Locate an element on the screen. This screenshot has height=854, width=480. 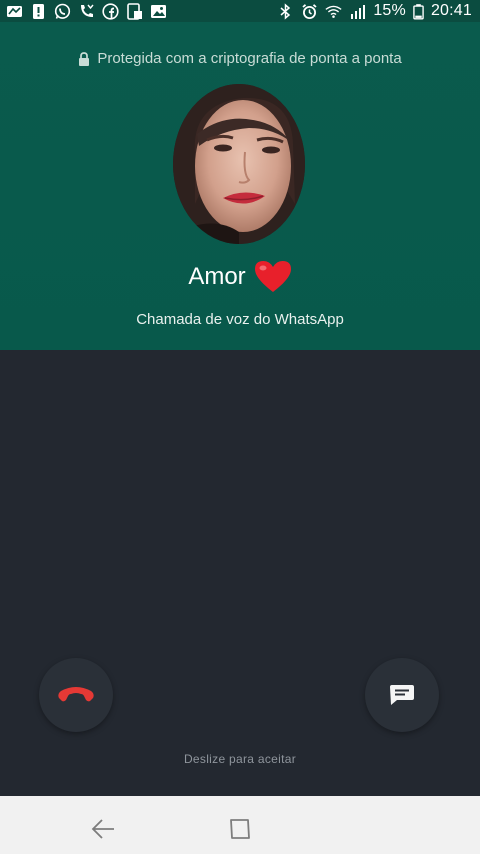
status-bar-right: 15% 20:41 is located at coordinates (374, 11).